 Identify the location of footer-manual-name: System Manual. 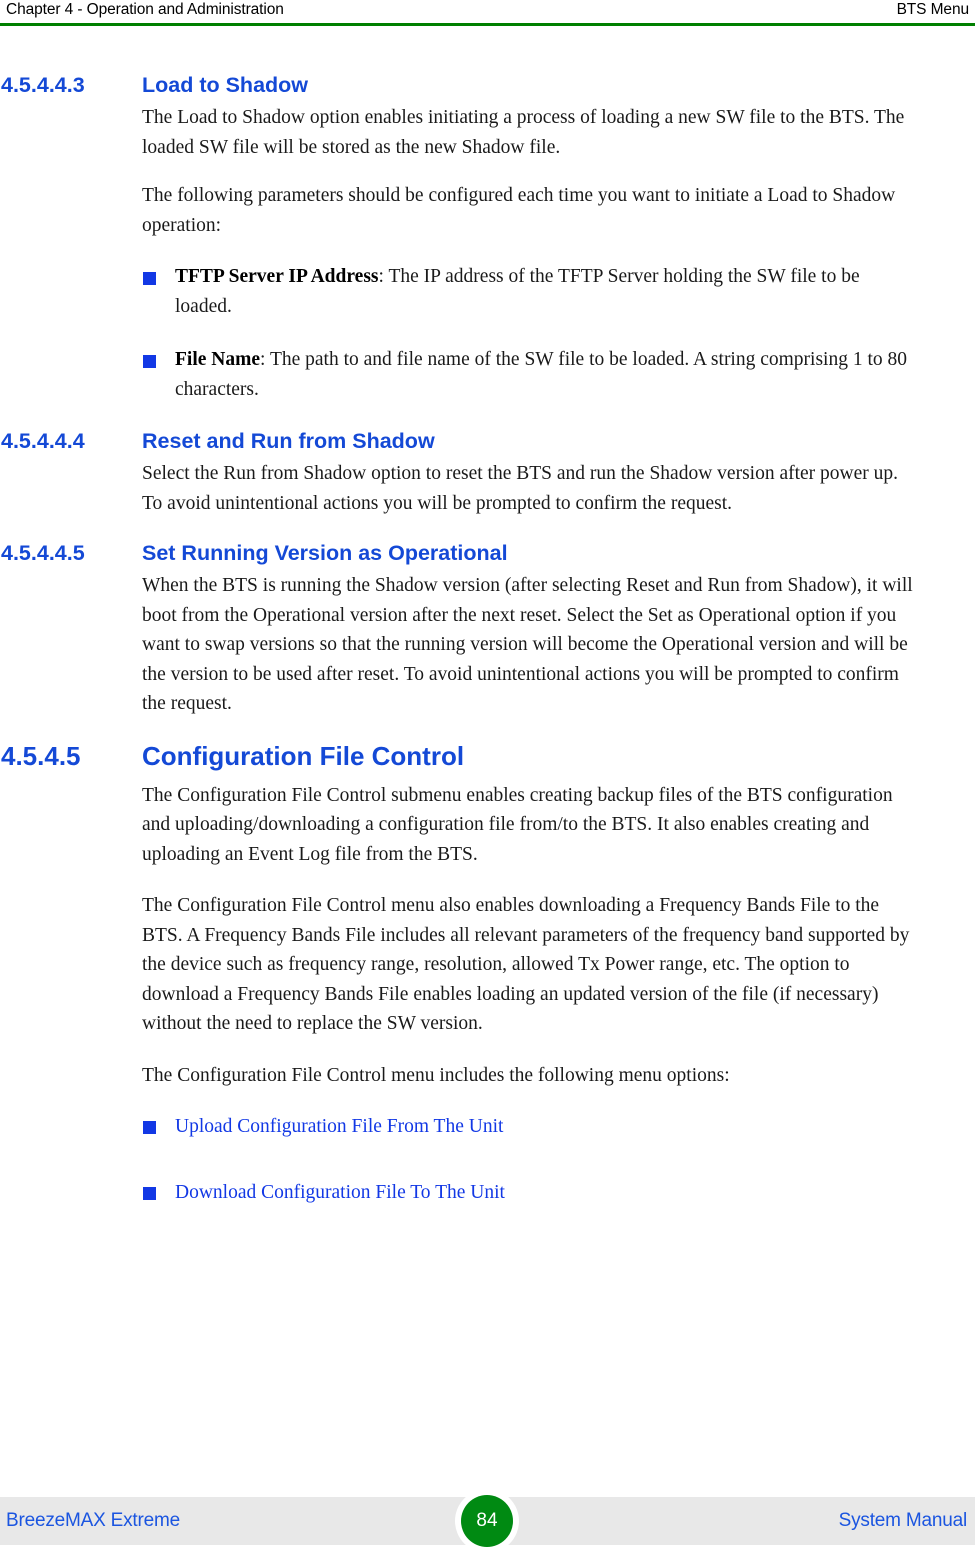
(903, 1520).